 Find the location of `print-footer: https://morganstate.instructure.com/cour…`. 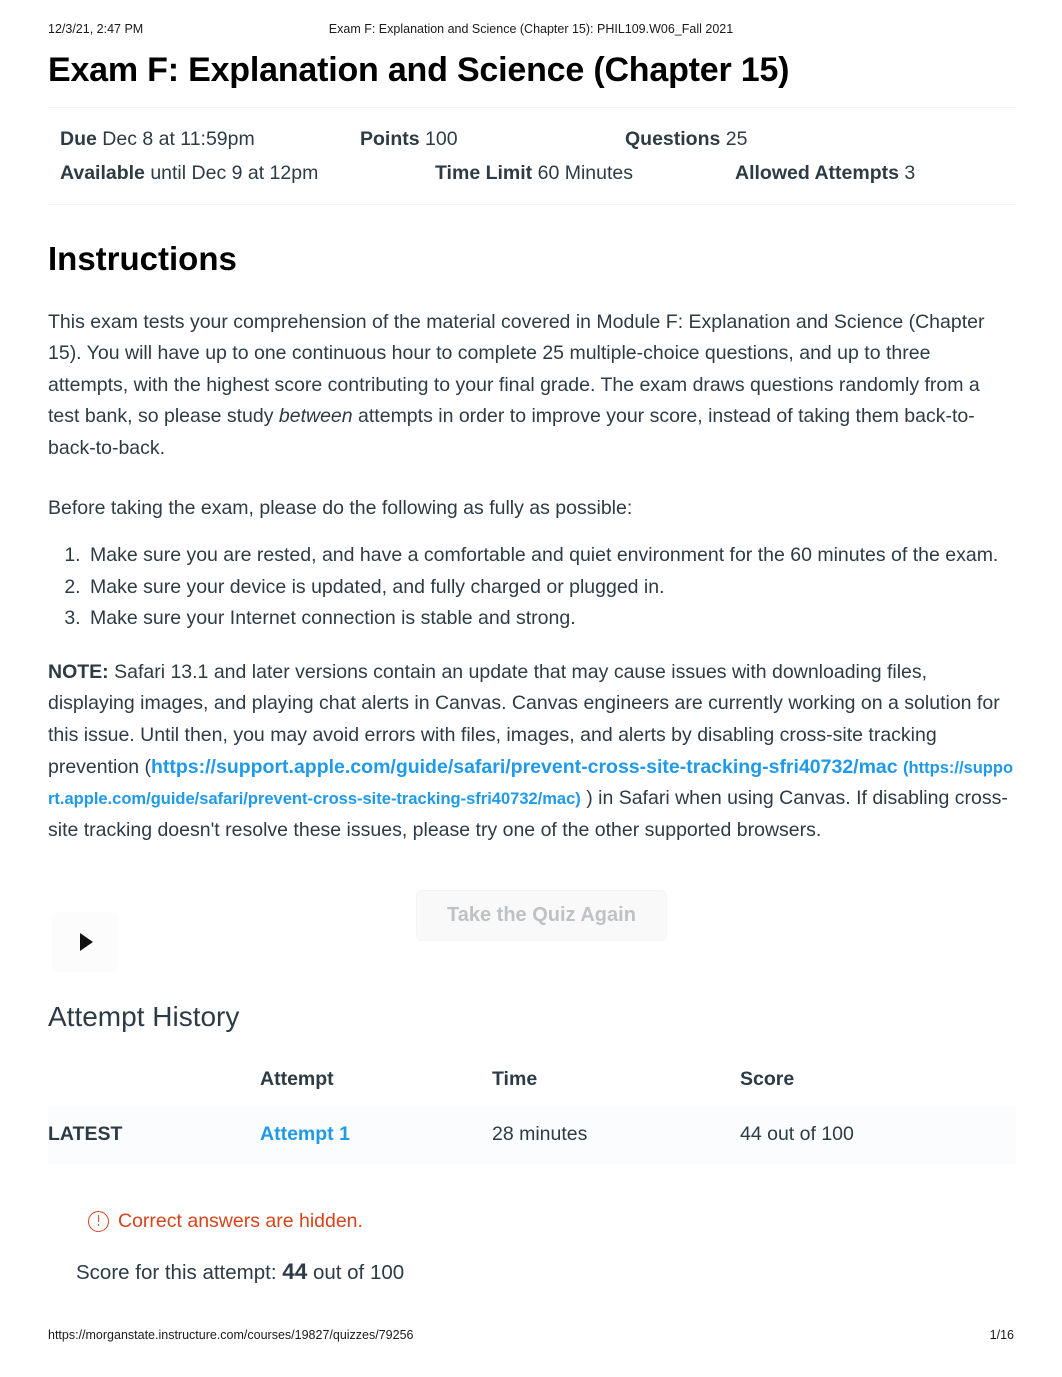

print-footer: https://morganstate.instructure.com/cour… is located at coordinates (531, 1336).